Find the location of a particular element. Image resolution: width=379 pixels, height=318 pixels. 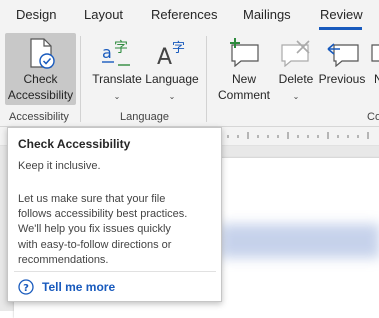

new-comment-label-2: Comment is located at coordinates (243, 95).